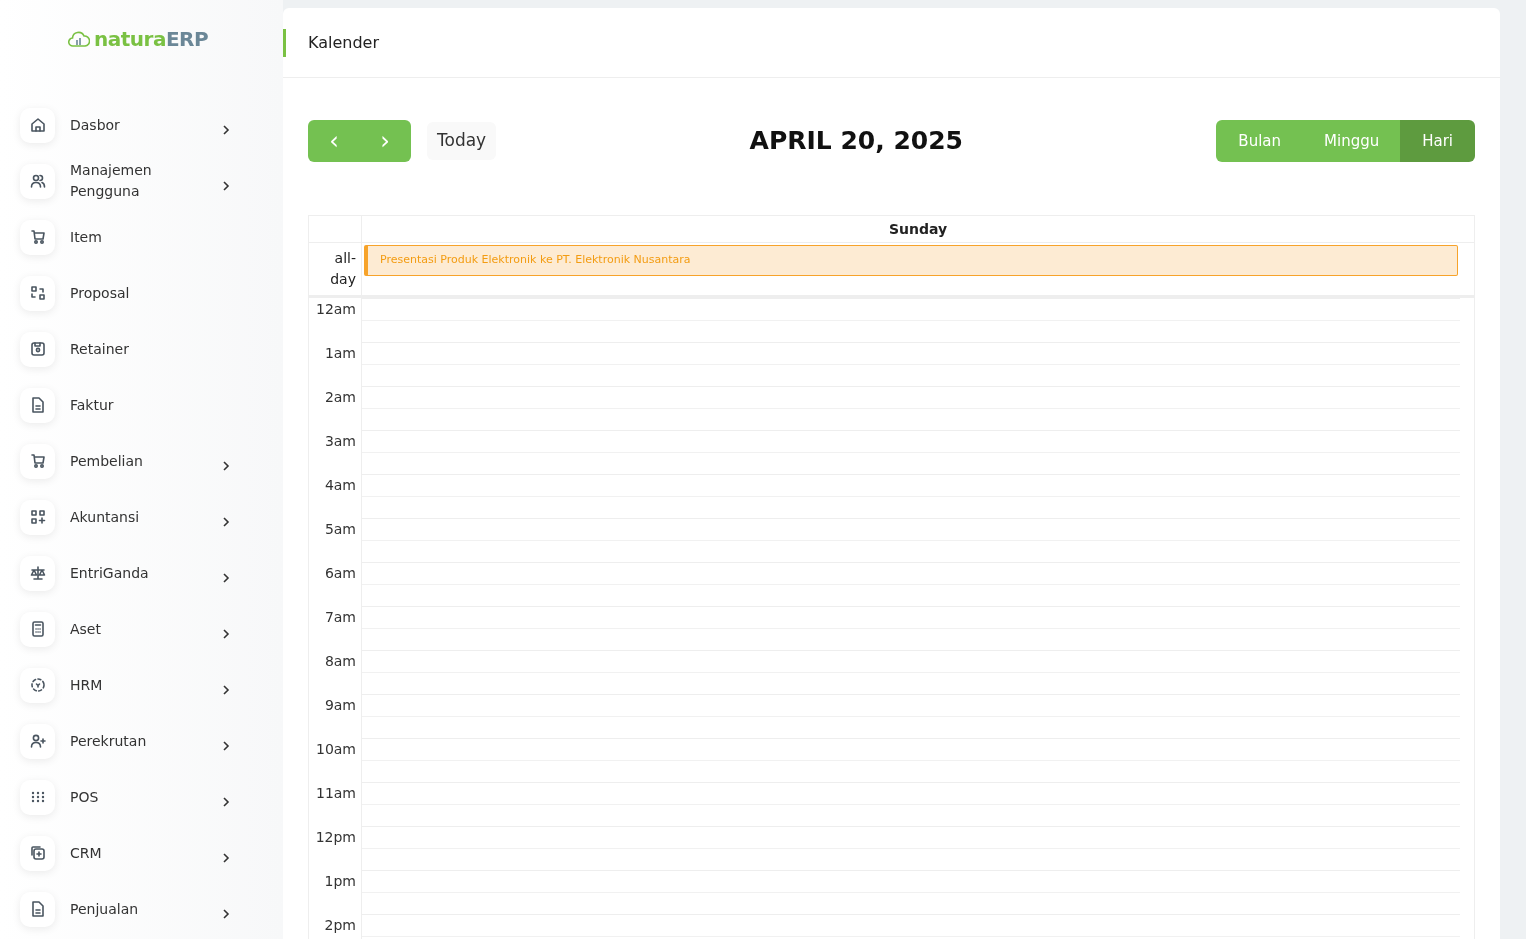 The height and width of the screenshot is (939, 1526). What do you see at coordinates (37, 181) in the screenshot?
I see `users-icon` at bounding box center [37, 181].